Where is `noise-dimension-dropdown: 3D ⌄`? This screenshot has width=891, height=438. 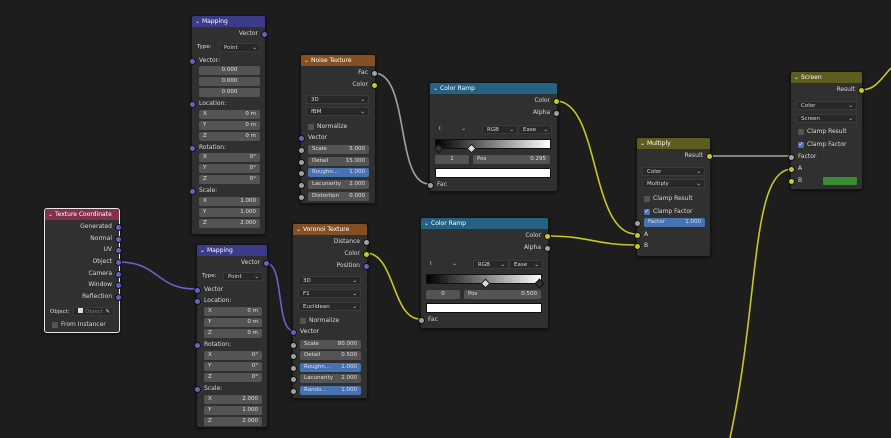 noise-dimension-dropdown: 3D ⌄ is located at coordinates (337, 99).